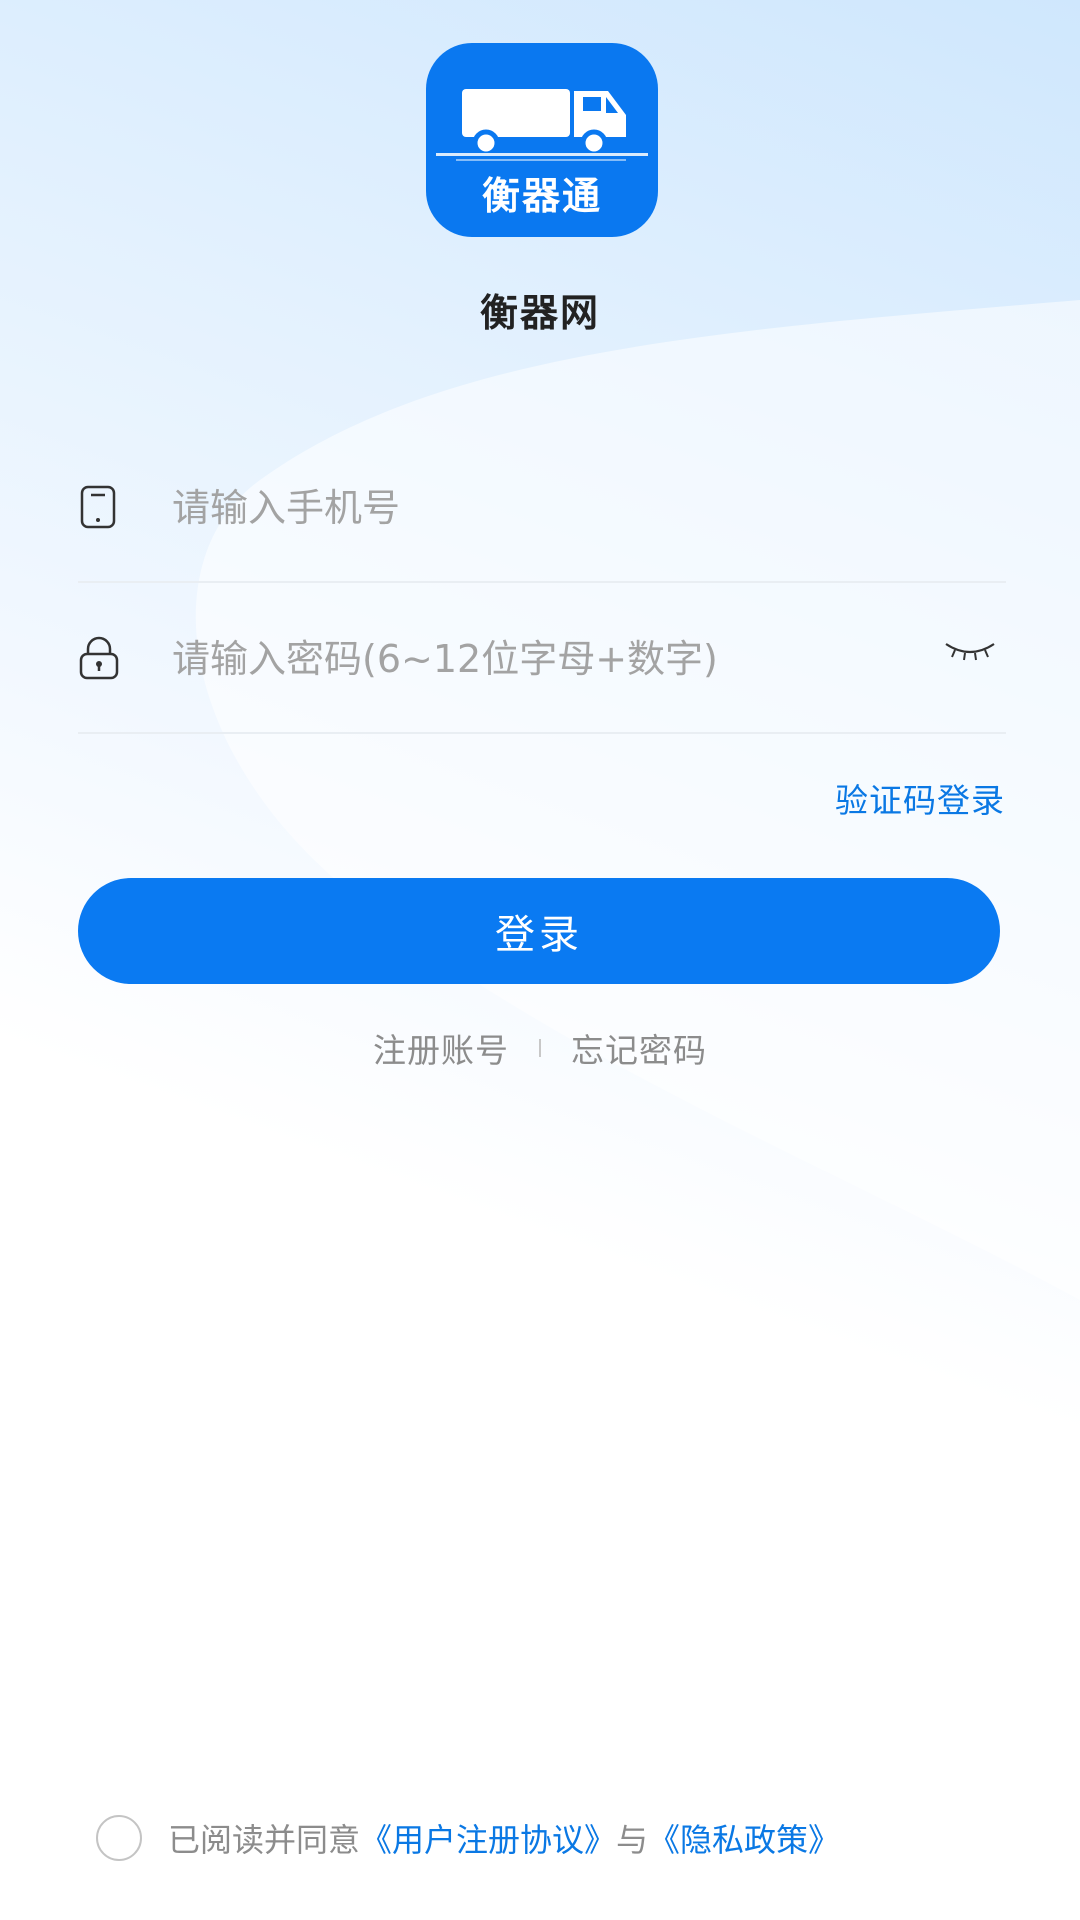  What do you see at coordinates (99, 660) in the screenshot?
I see `lock-icon` at bounding box center [99, 660].